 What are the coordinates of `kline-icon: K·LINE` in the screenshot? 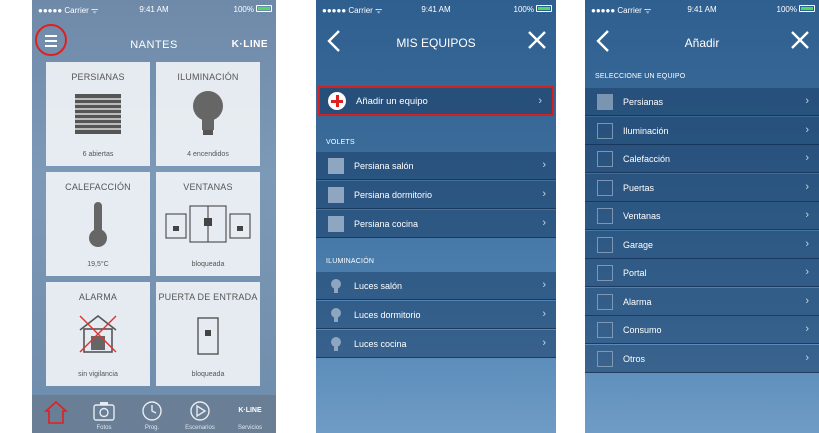 It's located at (250, 410).